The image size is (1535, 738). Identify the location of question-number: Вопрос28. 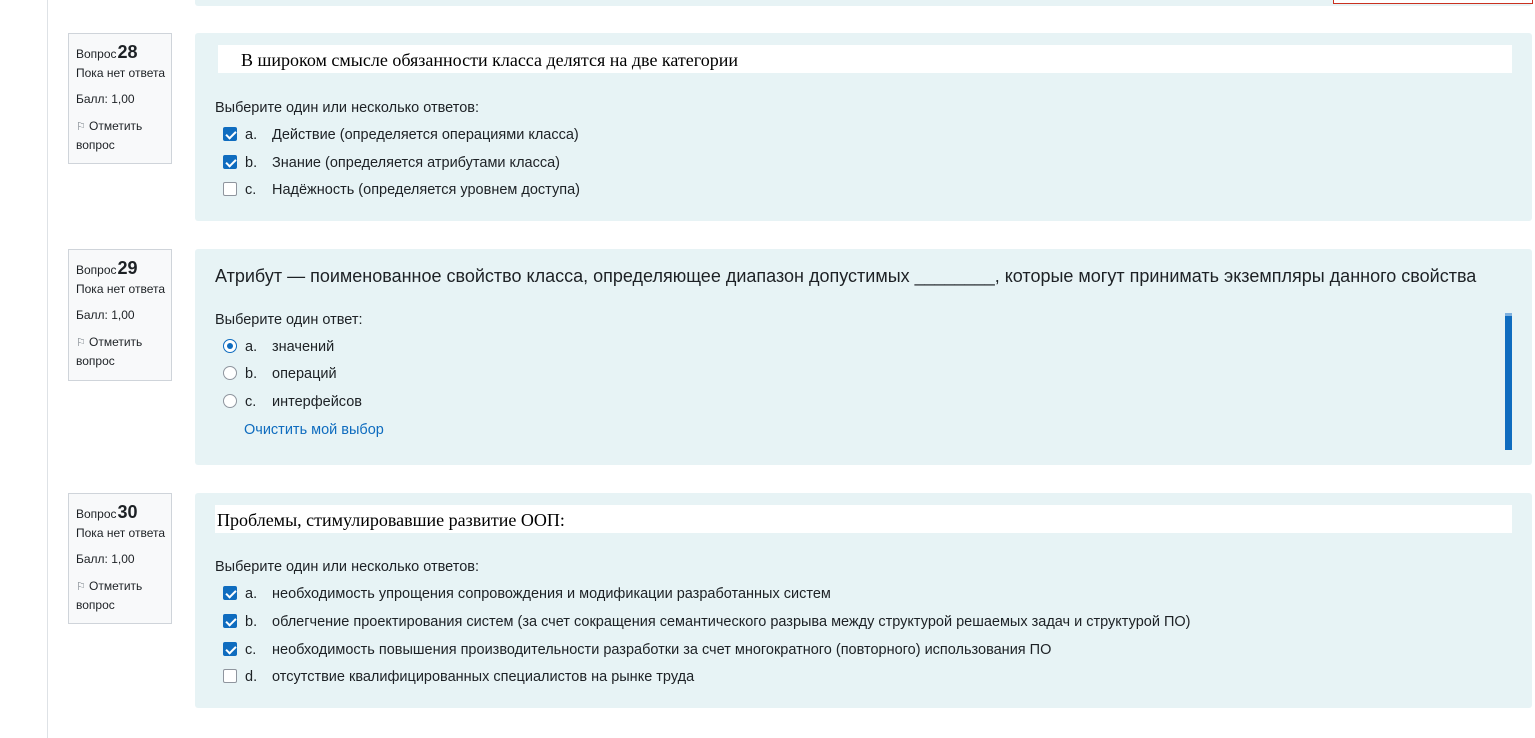
(107, 52).